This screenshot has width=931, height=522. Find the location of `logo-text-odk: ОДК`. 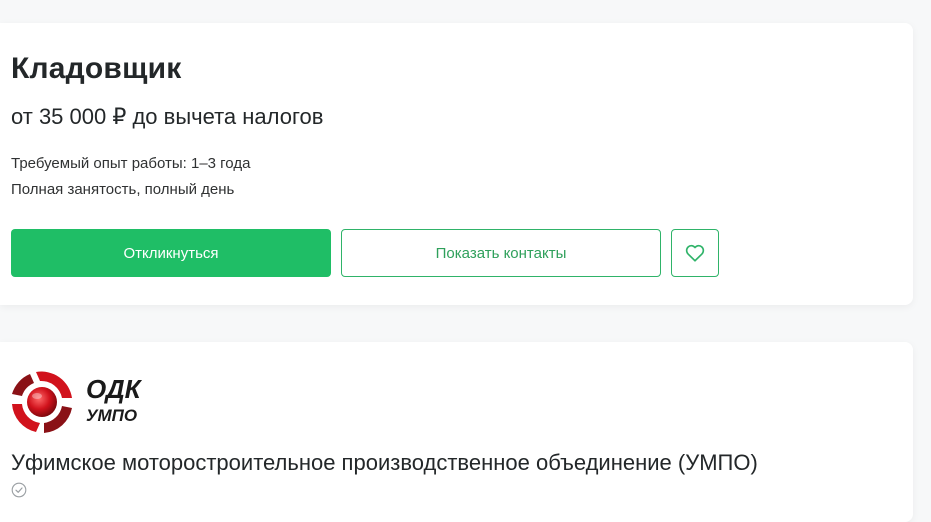

logo-text-odk: ОДК is located at coordinates (114, 389).